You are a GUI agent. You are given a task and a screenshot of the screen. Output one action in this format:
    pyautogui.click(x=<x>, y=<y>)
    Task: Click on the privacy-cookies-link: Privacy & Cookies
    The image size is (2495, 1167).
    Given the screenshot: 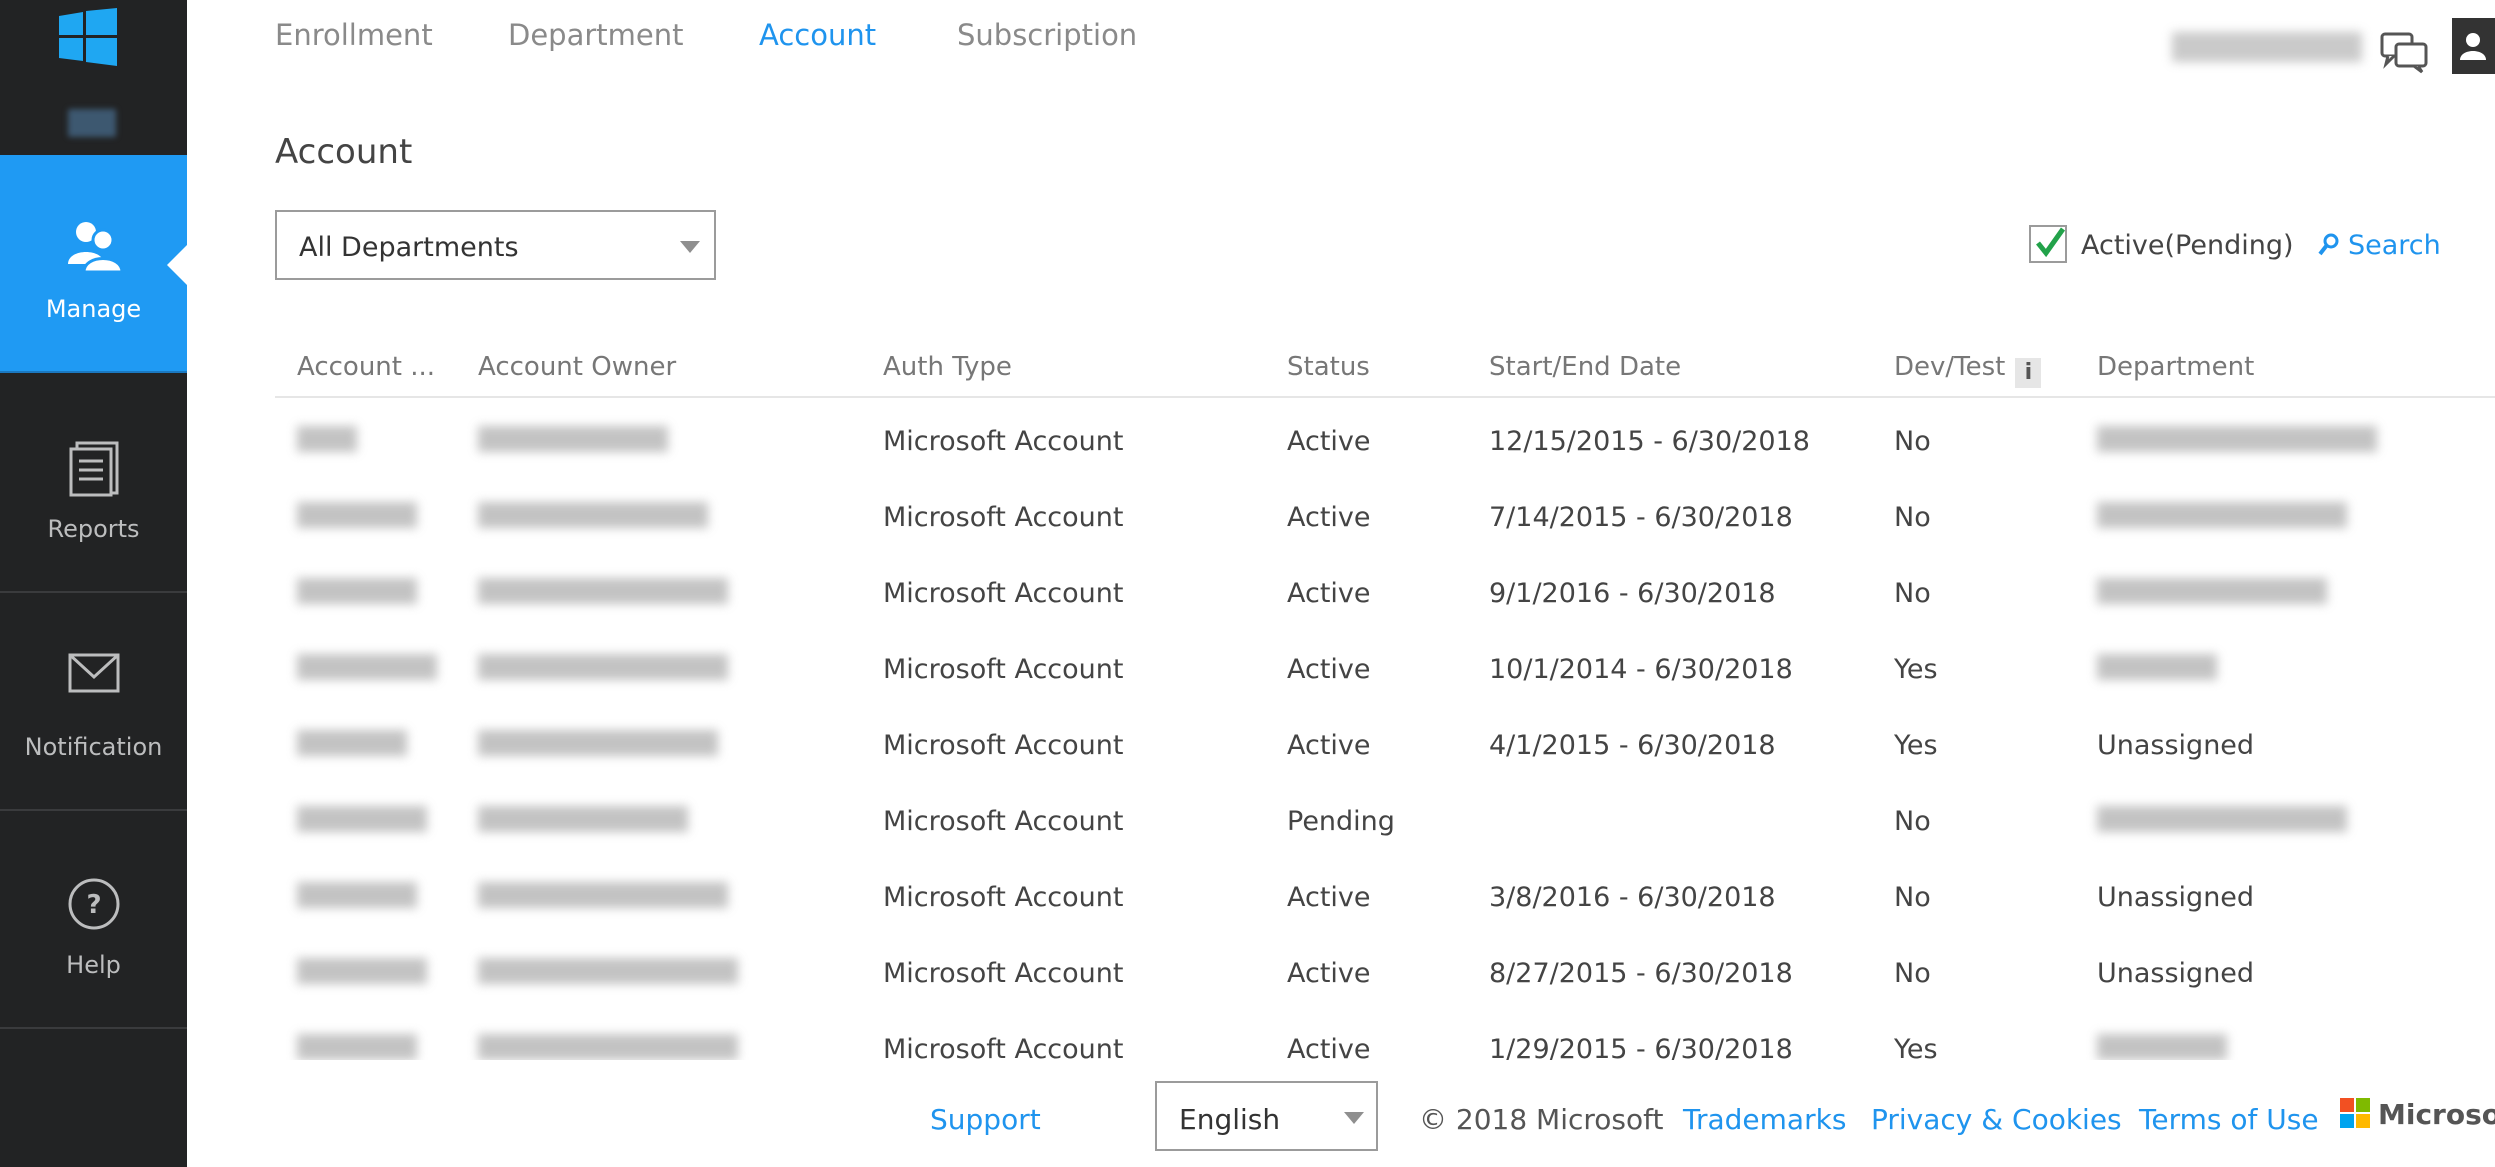 What is the action you would take?
    pyautogui.click(x=1996, y=1119)
    